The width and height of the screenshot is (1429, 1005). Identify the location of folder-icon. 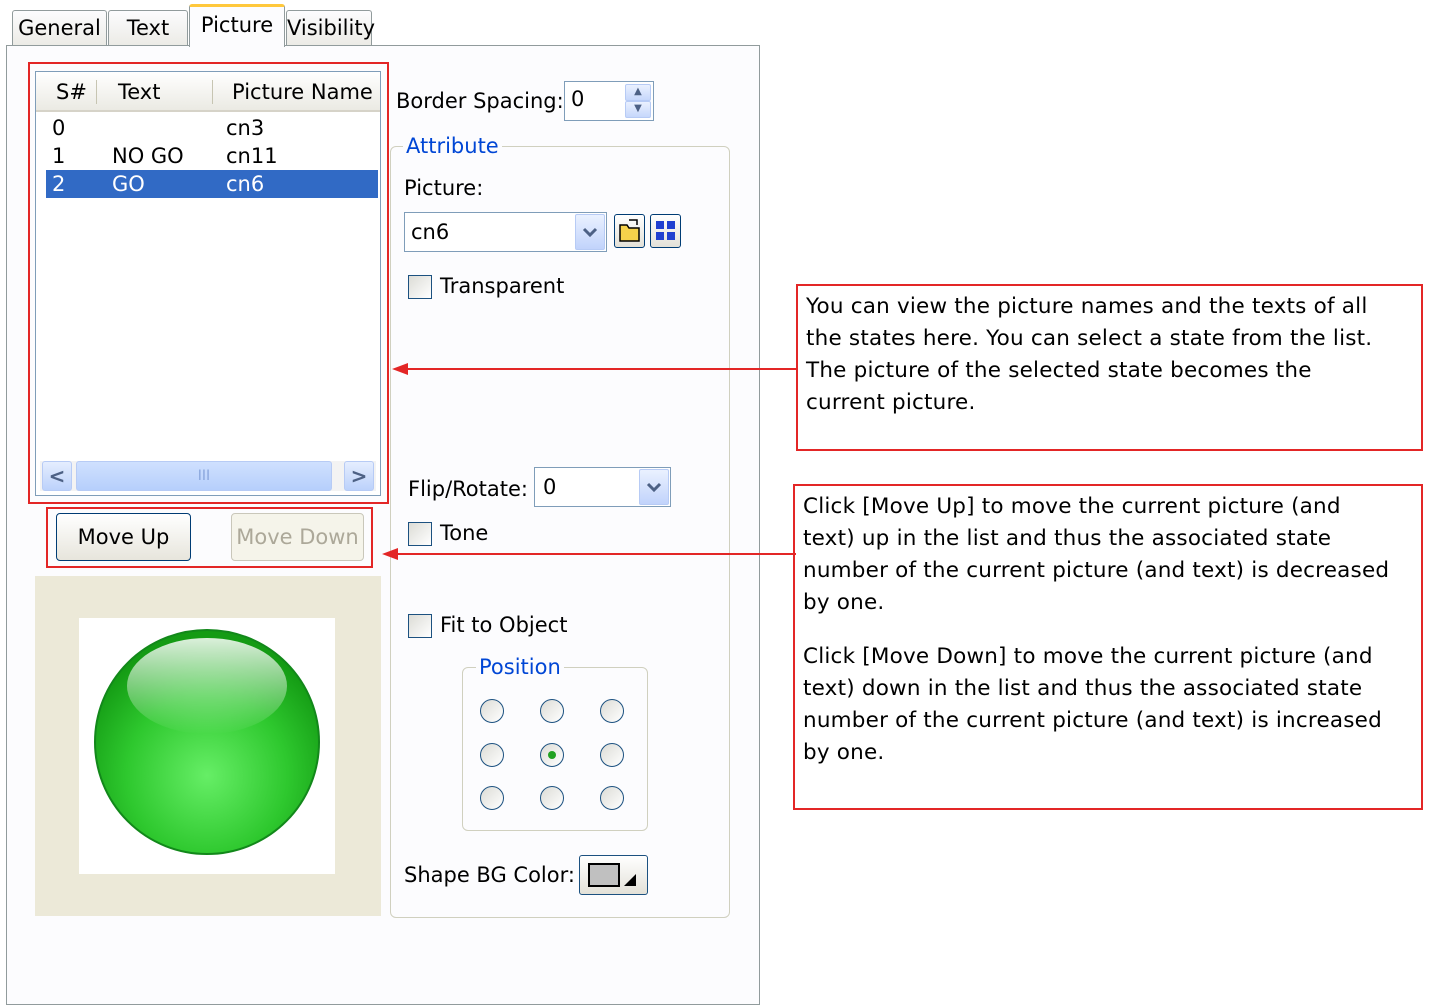
(629, 230).